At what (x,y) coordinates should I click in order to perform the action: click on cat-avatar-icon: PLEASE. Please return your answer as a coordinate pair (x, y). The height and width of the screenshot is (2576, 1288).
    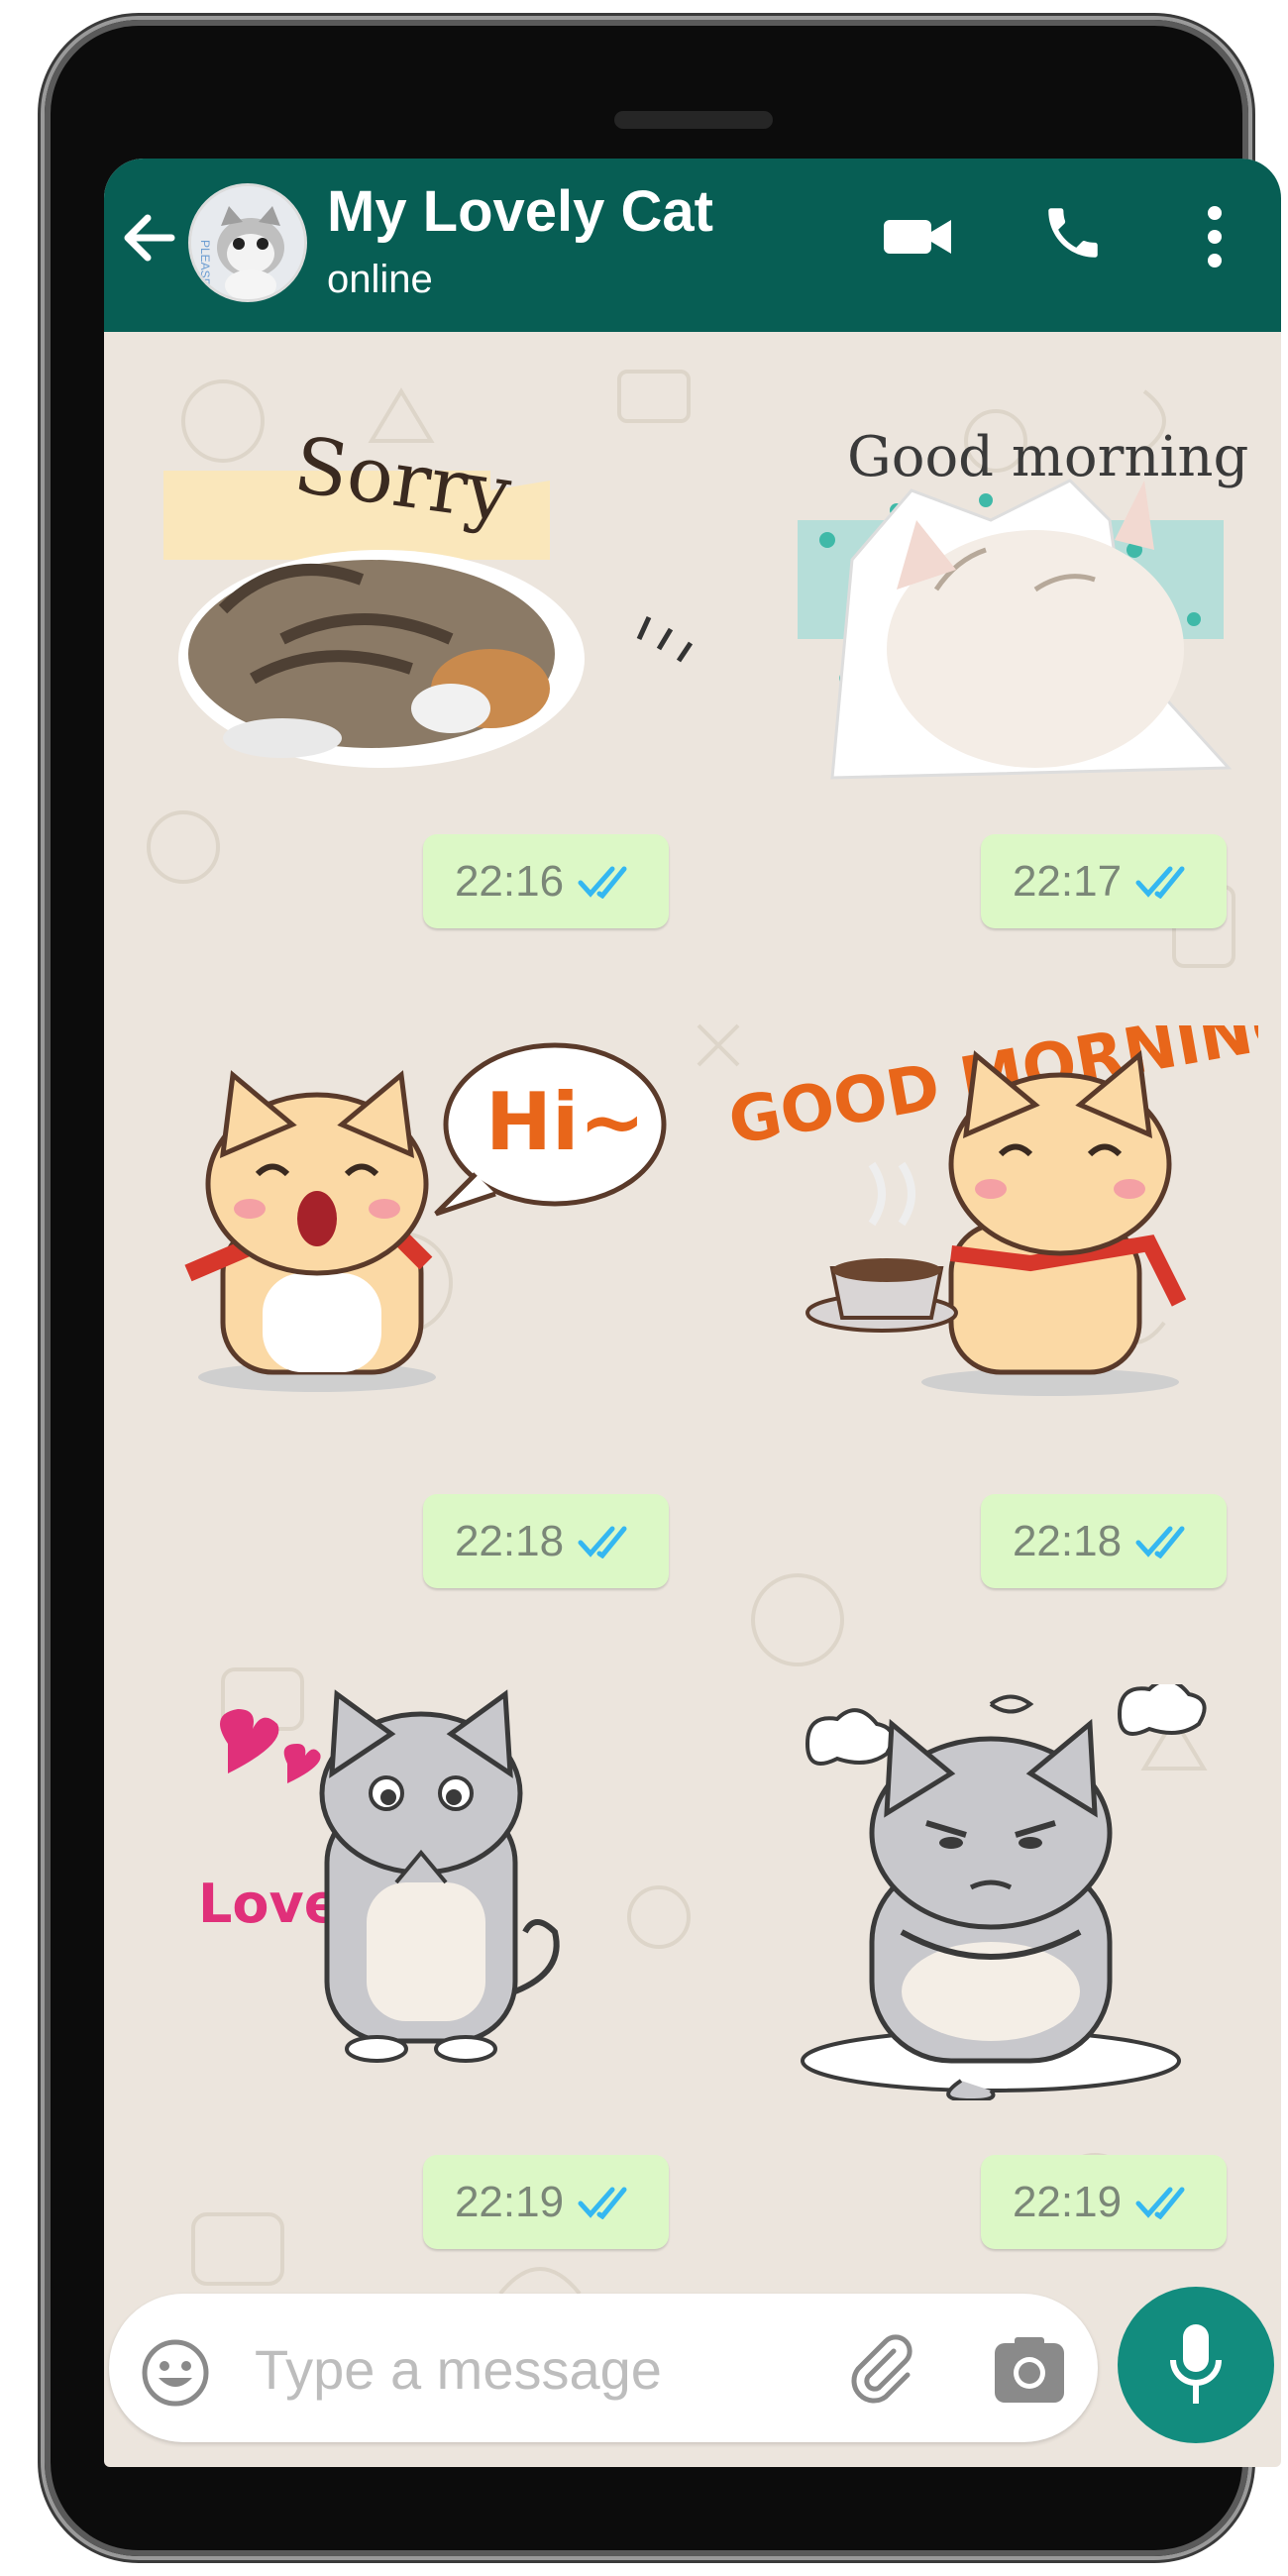
    Looking at the image, I should click on (248, 243).